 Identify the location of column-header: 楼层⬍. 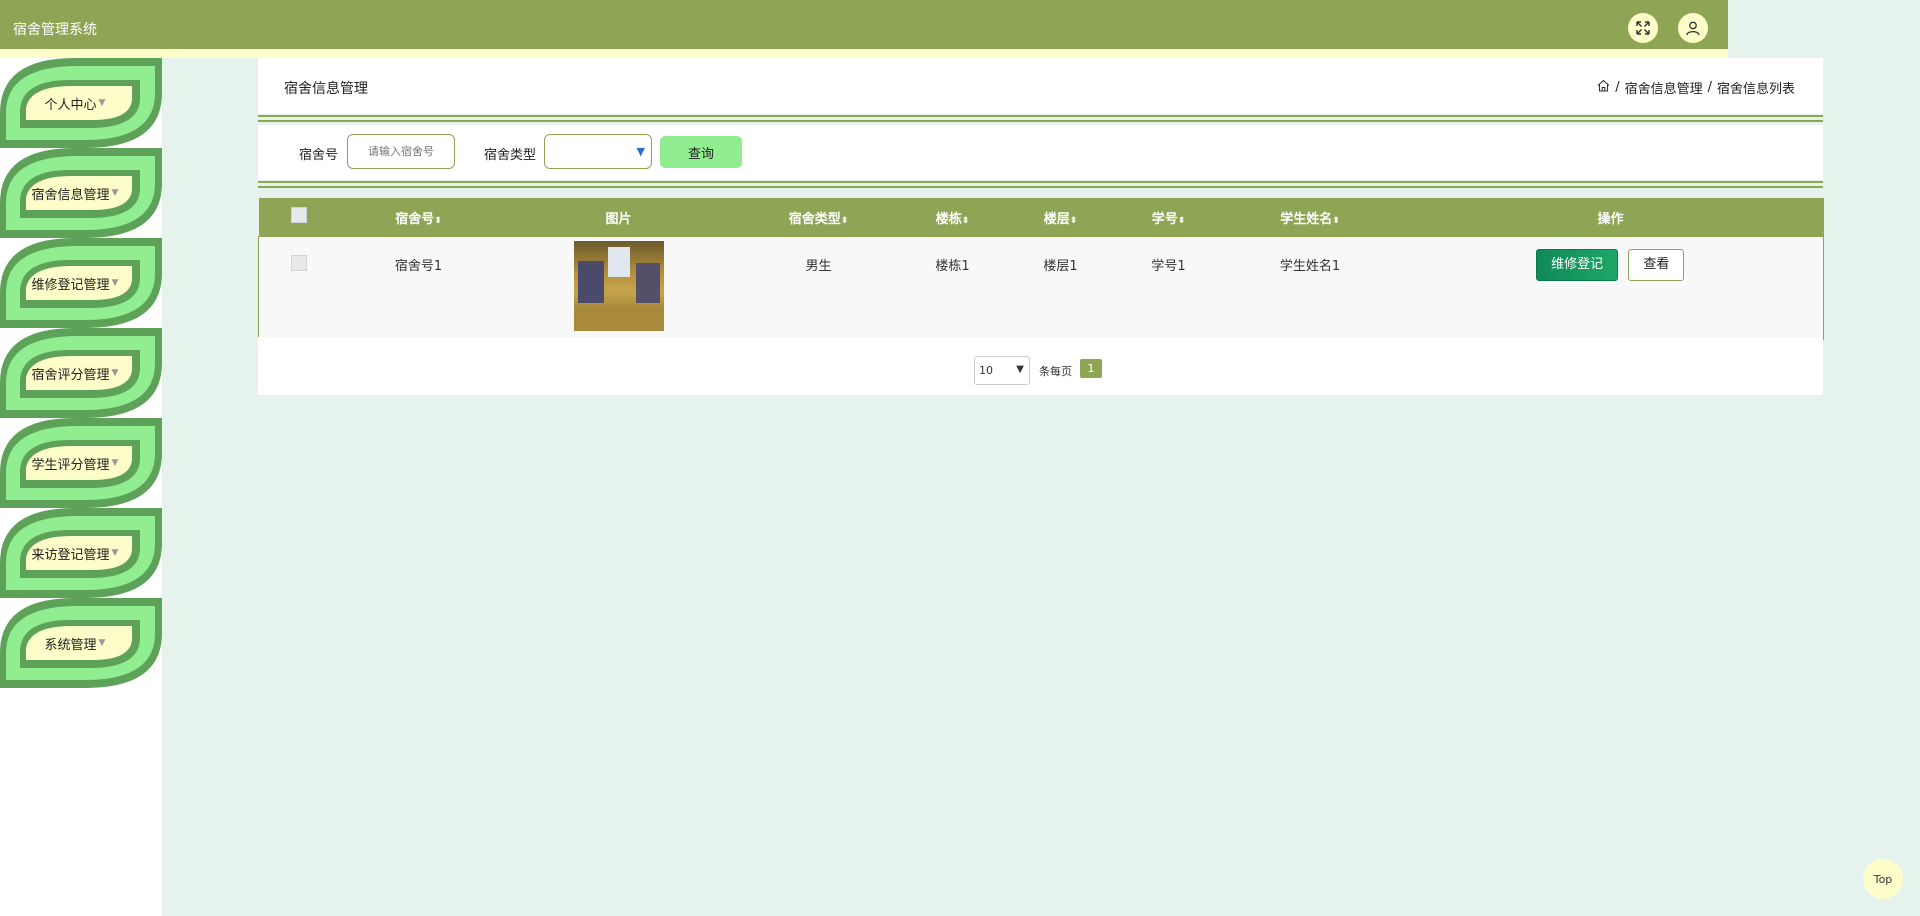
(1060, 217).